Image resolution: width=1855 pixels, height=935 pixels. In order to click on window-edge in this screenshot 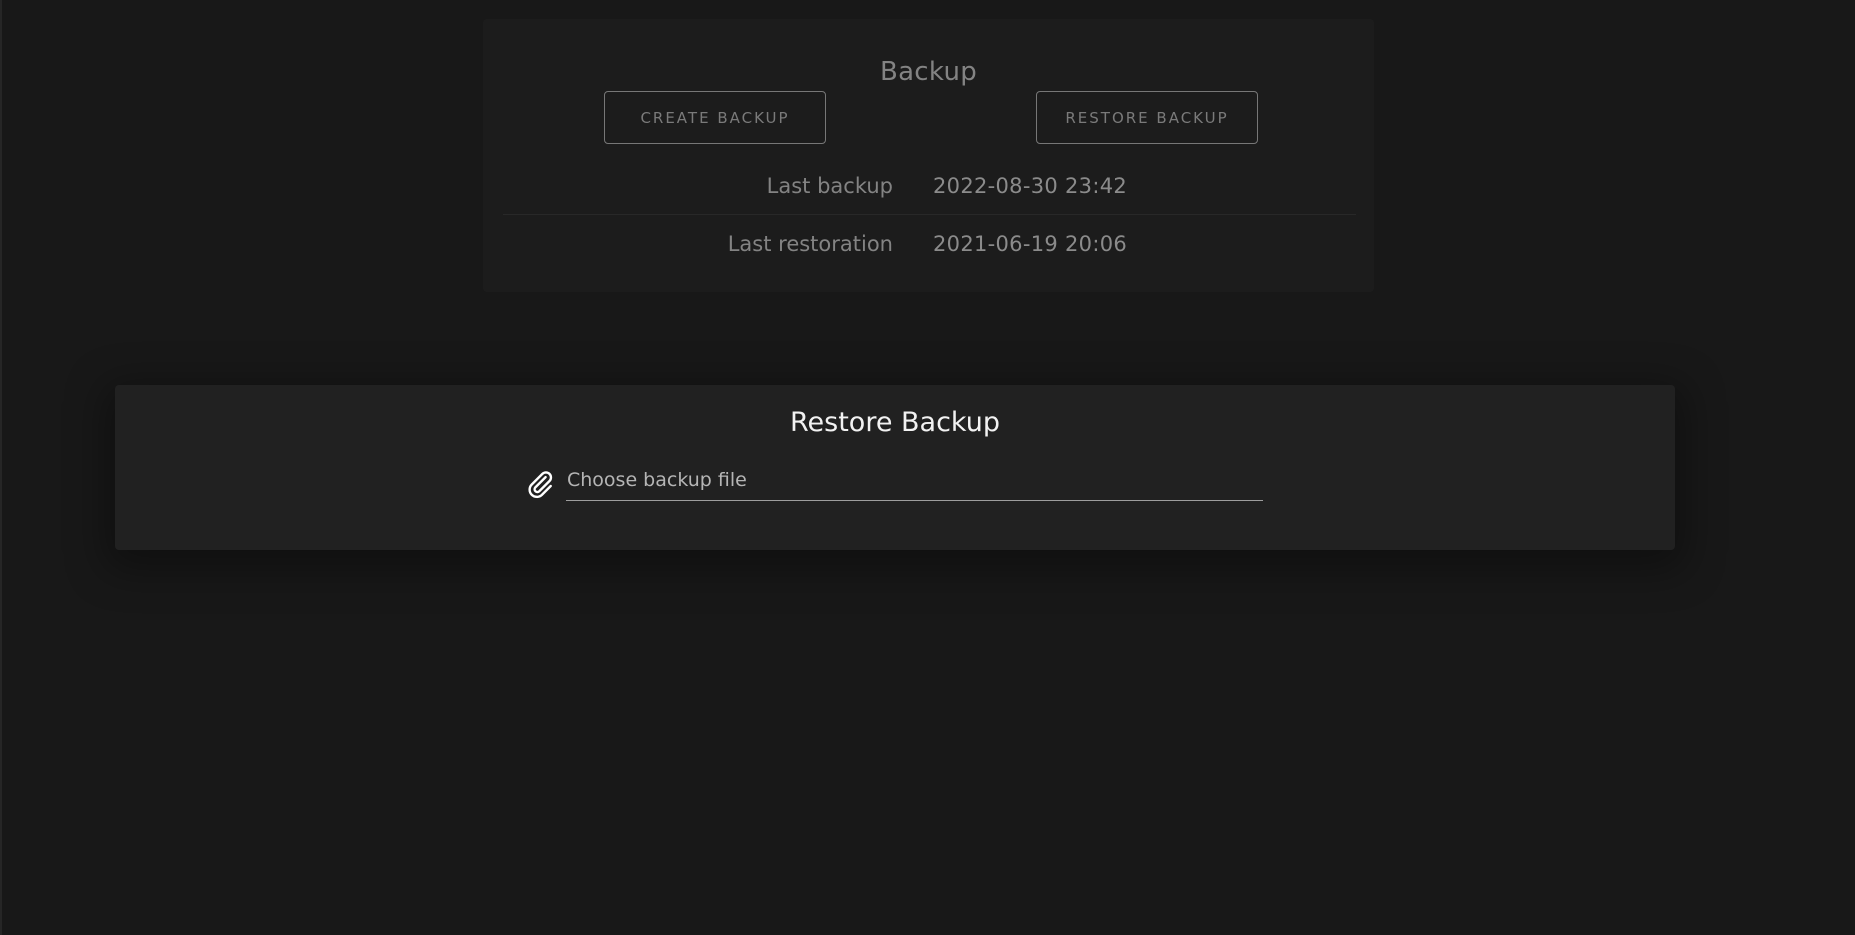, I will do `click(1, 467)`.